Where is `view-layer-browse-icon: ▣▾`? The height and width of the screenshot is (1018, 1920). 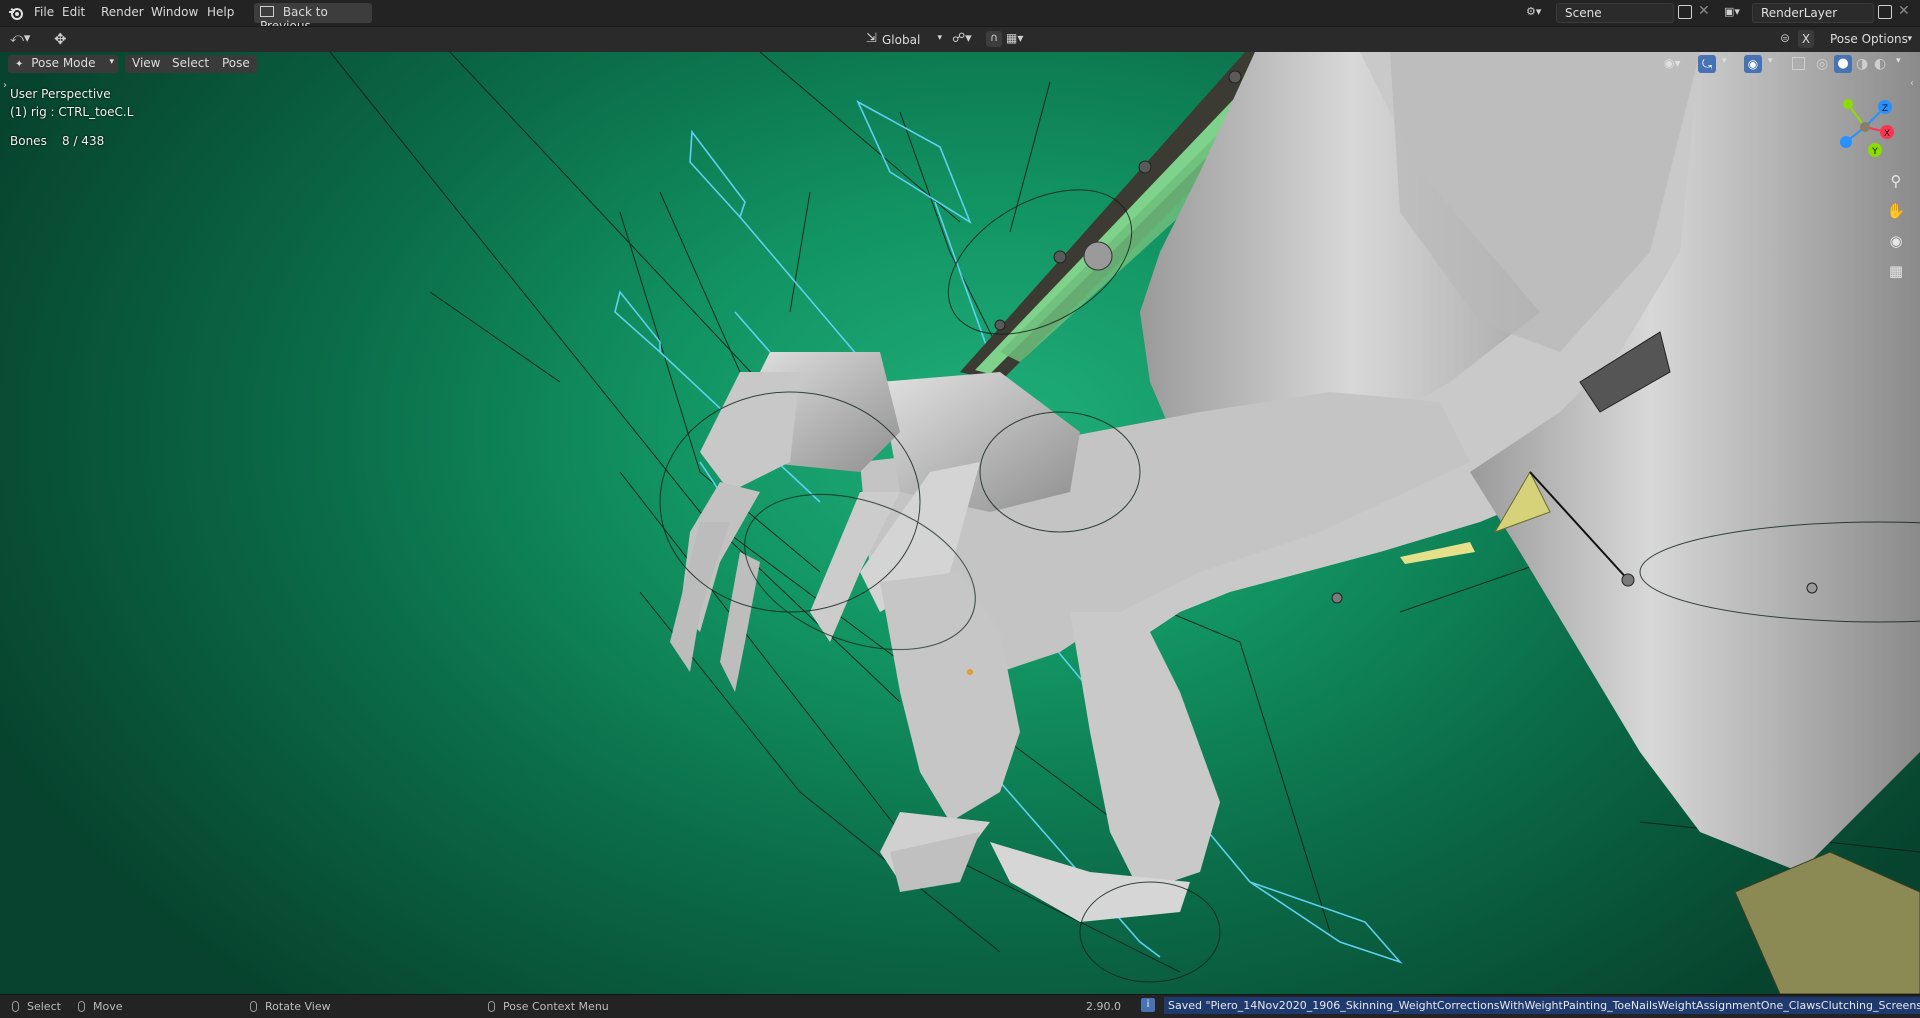
view-layer-browse-icon: ▣▾ is located at coordinates (1737, 13).